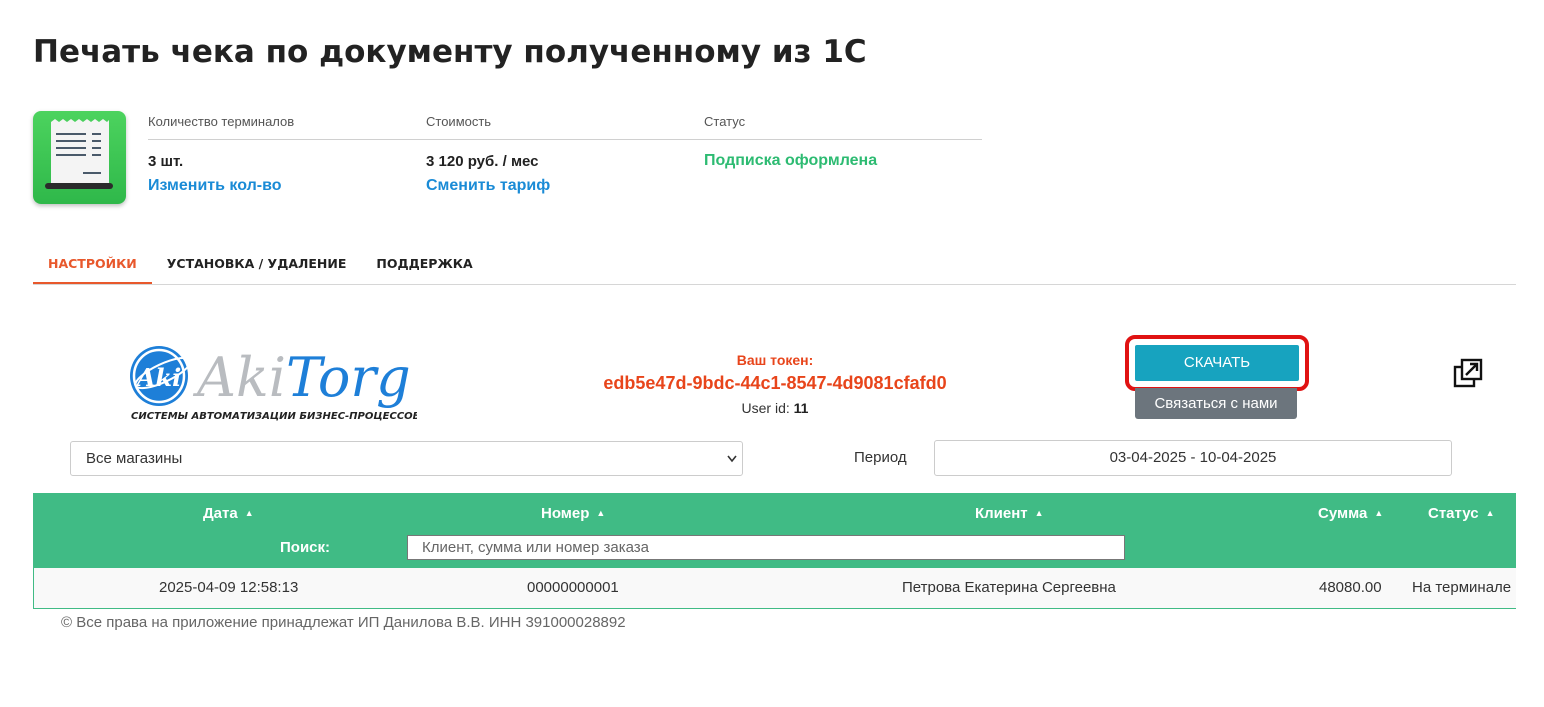  Describe the element at coordinates (134, 458) in the screenshot. I see `store-select-value: Все магазины` at that location.